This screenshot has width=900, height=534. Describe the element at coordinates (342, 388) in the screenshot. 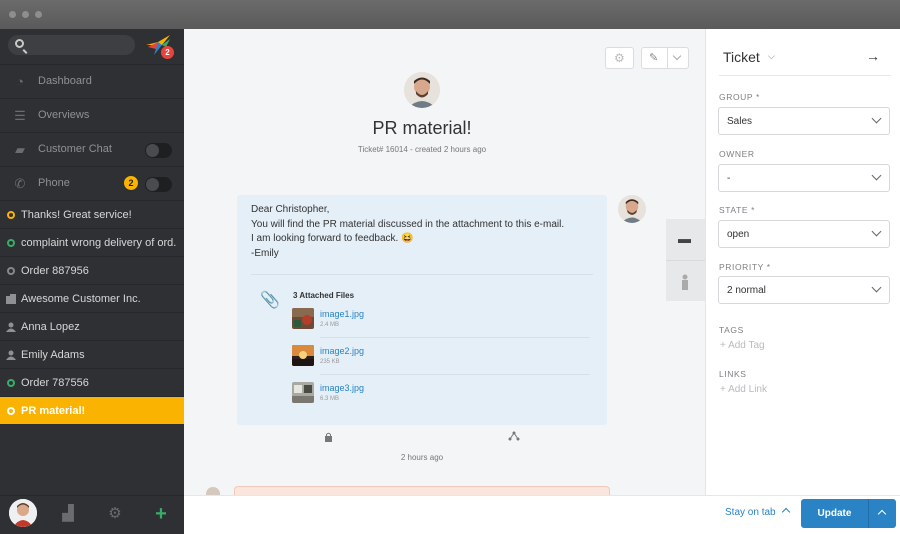

I see `attachment-name: image3.jpg` at that location.